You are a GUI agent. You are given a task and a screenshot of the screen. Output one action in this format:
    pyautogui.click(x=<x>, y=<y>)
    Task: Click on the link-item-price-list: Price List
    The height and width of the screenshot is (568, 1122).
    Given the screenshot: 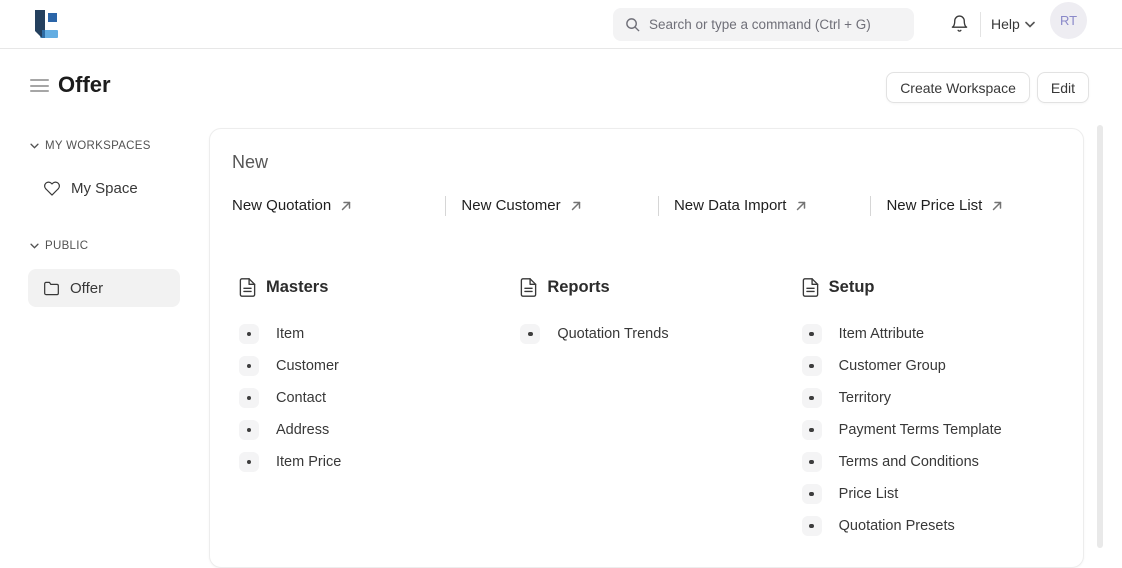 What is the action you would take?
    pyautogui.click(x=942, y=494)
    